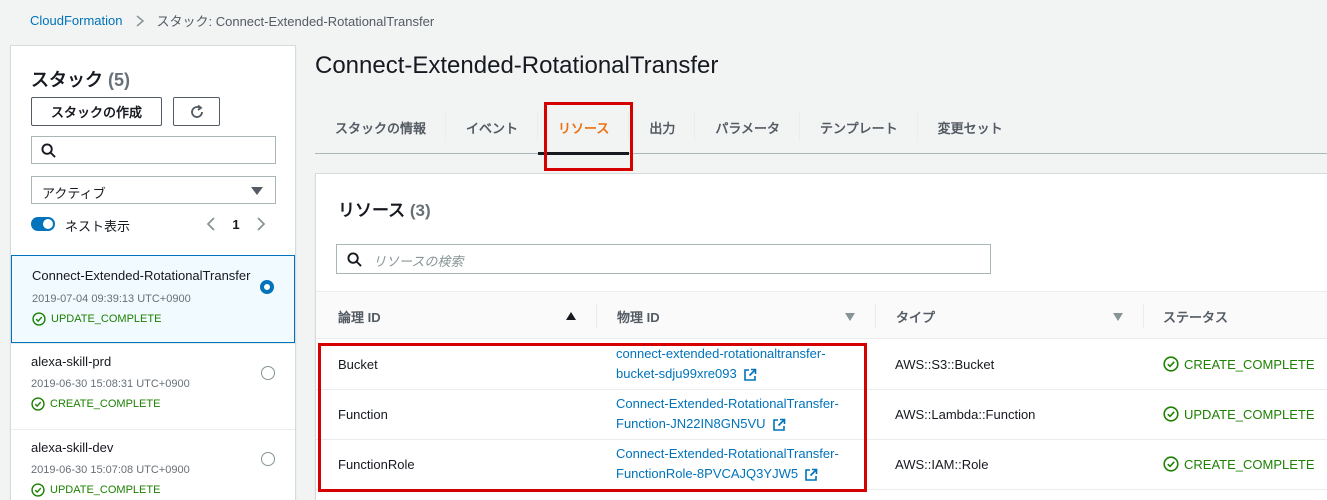 The image size is (1327, 500). I want to click on tab-label: スタックの情報, so click(381, 128).